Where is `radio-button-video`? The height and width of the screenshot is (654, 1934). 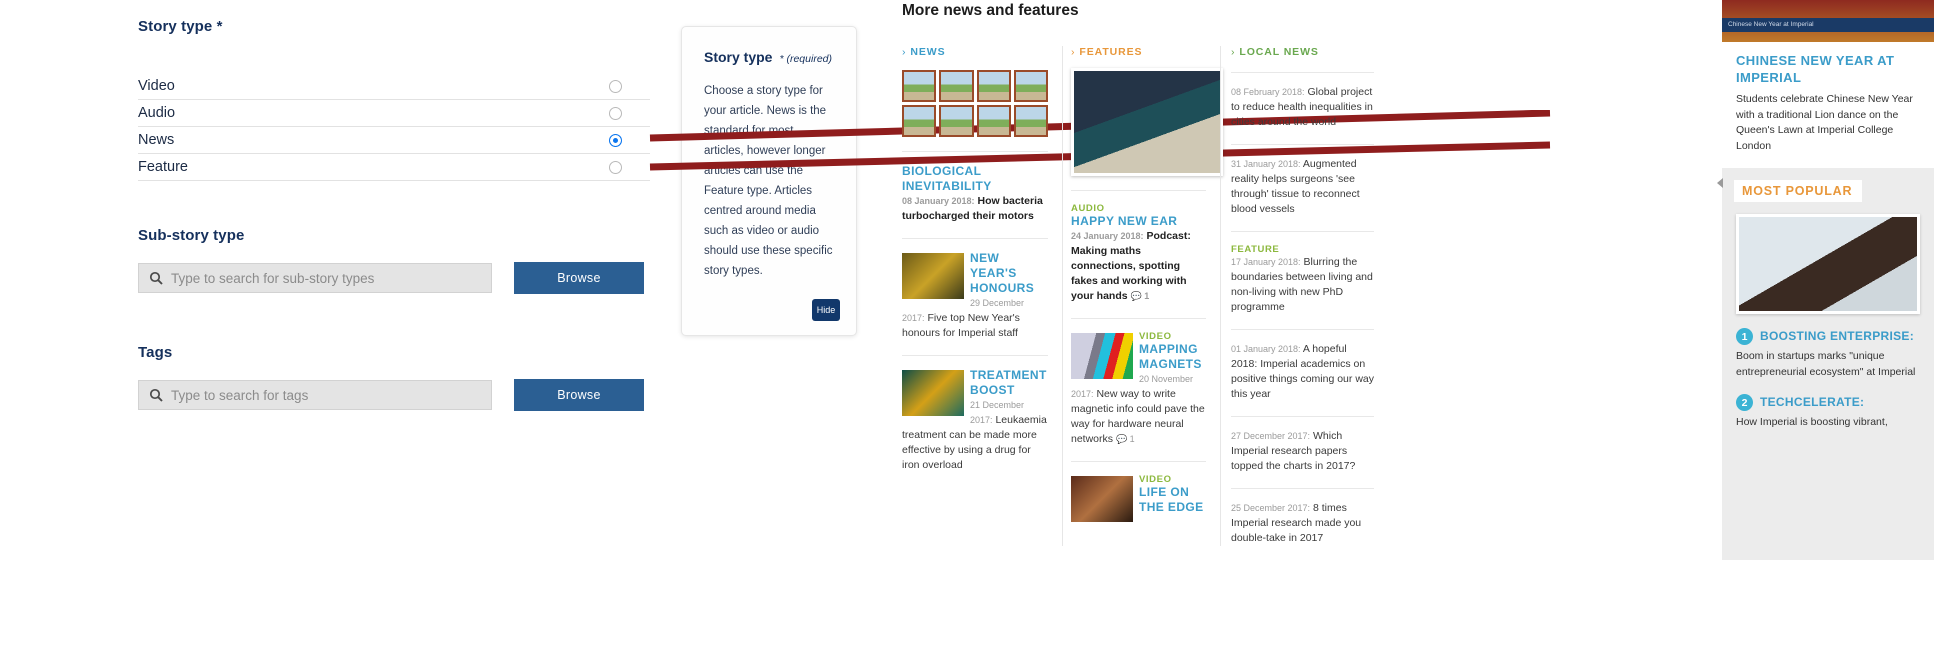
radio-button-video is located at coordinates (615, 86).